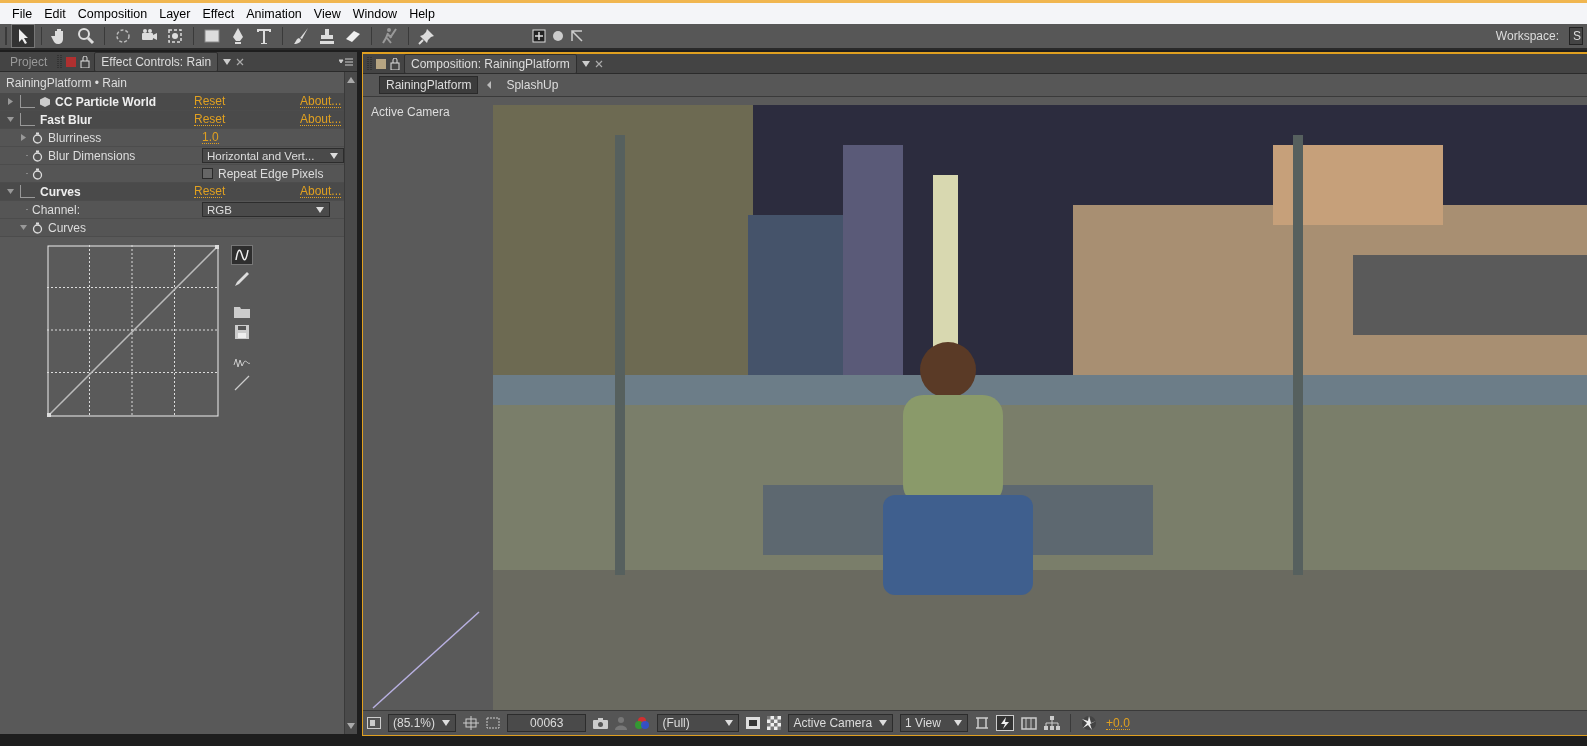  Describe the element at coordinates (60, 191) in the screenshot. I see `effect-name: Curves` at that location.